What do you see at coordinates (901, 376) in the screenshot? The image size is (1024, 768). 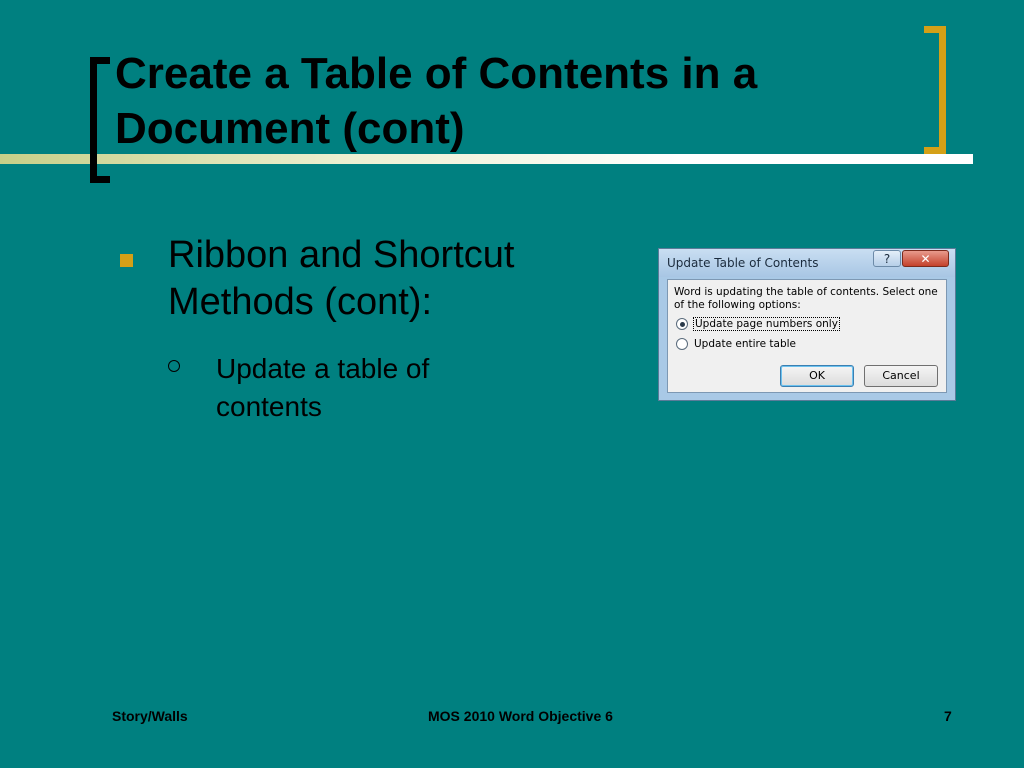 I see `cancel-button: Cancel` at bounding box center [901, 376].